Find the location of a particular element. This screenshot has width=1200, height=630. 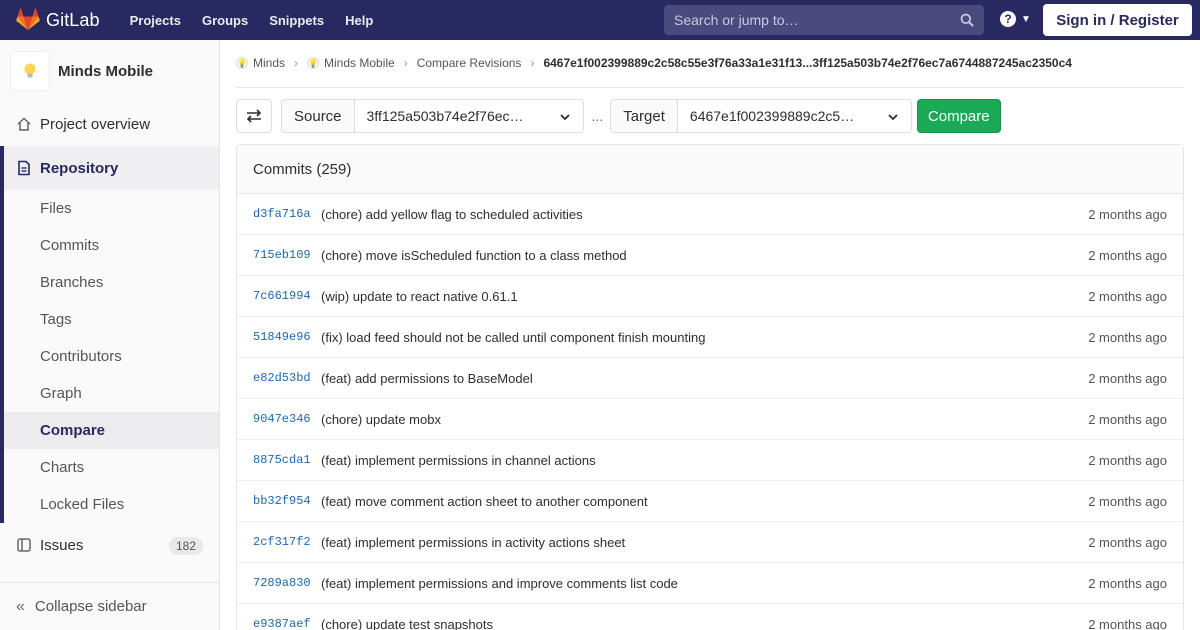

gitlab-home-link: GitLab is located at coordinates (58, 20).